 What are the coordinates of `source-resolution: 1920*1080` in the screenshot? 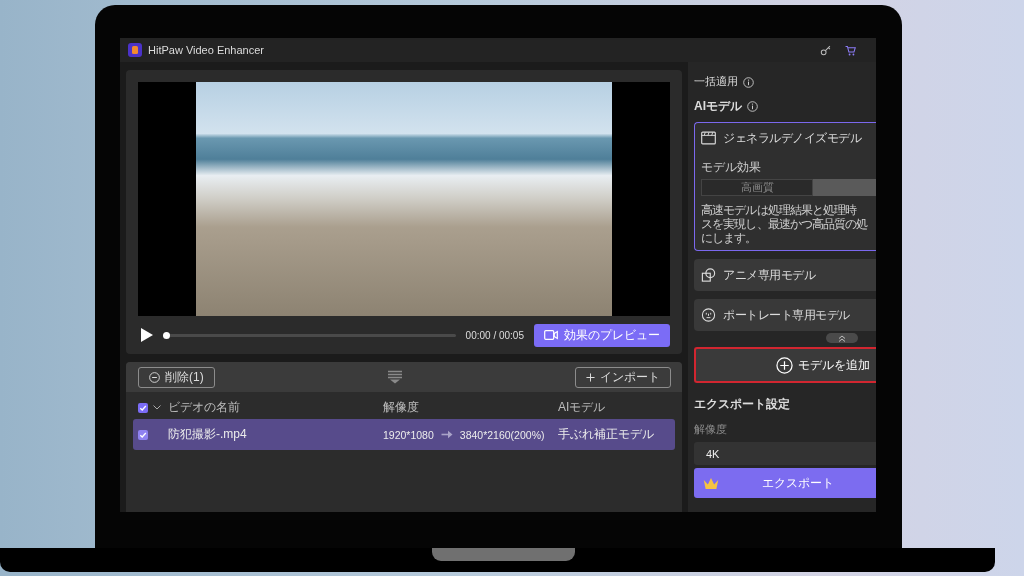 It's located at (408, 434).